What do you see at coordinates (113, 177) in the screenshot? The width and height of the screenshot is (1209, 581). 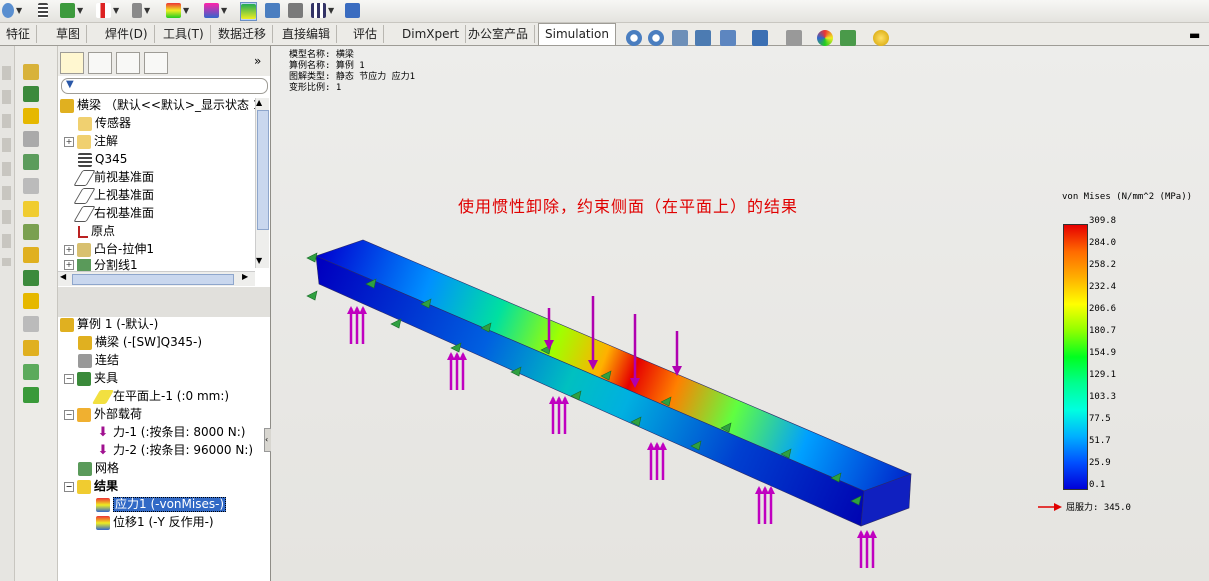 I see `tree-item-front-plane: 前视基准面` at bounding box center [113, 177].